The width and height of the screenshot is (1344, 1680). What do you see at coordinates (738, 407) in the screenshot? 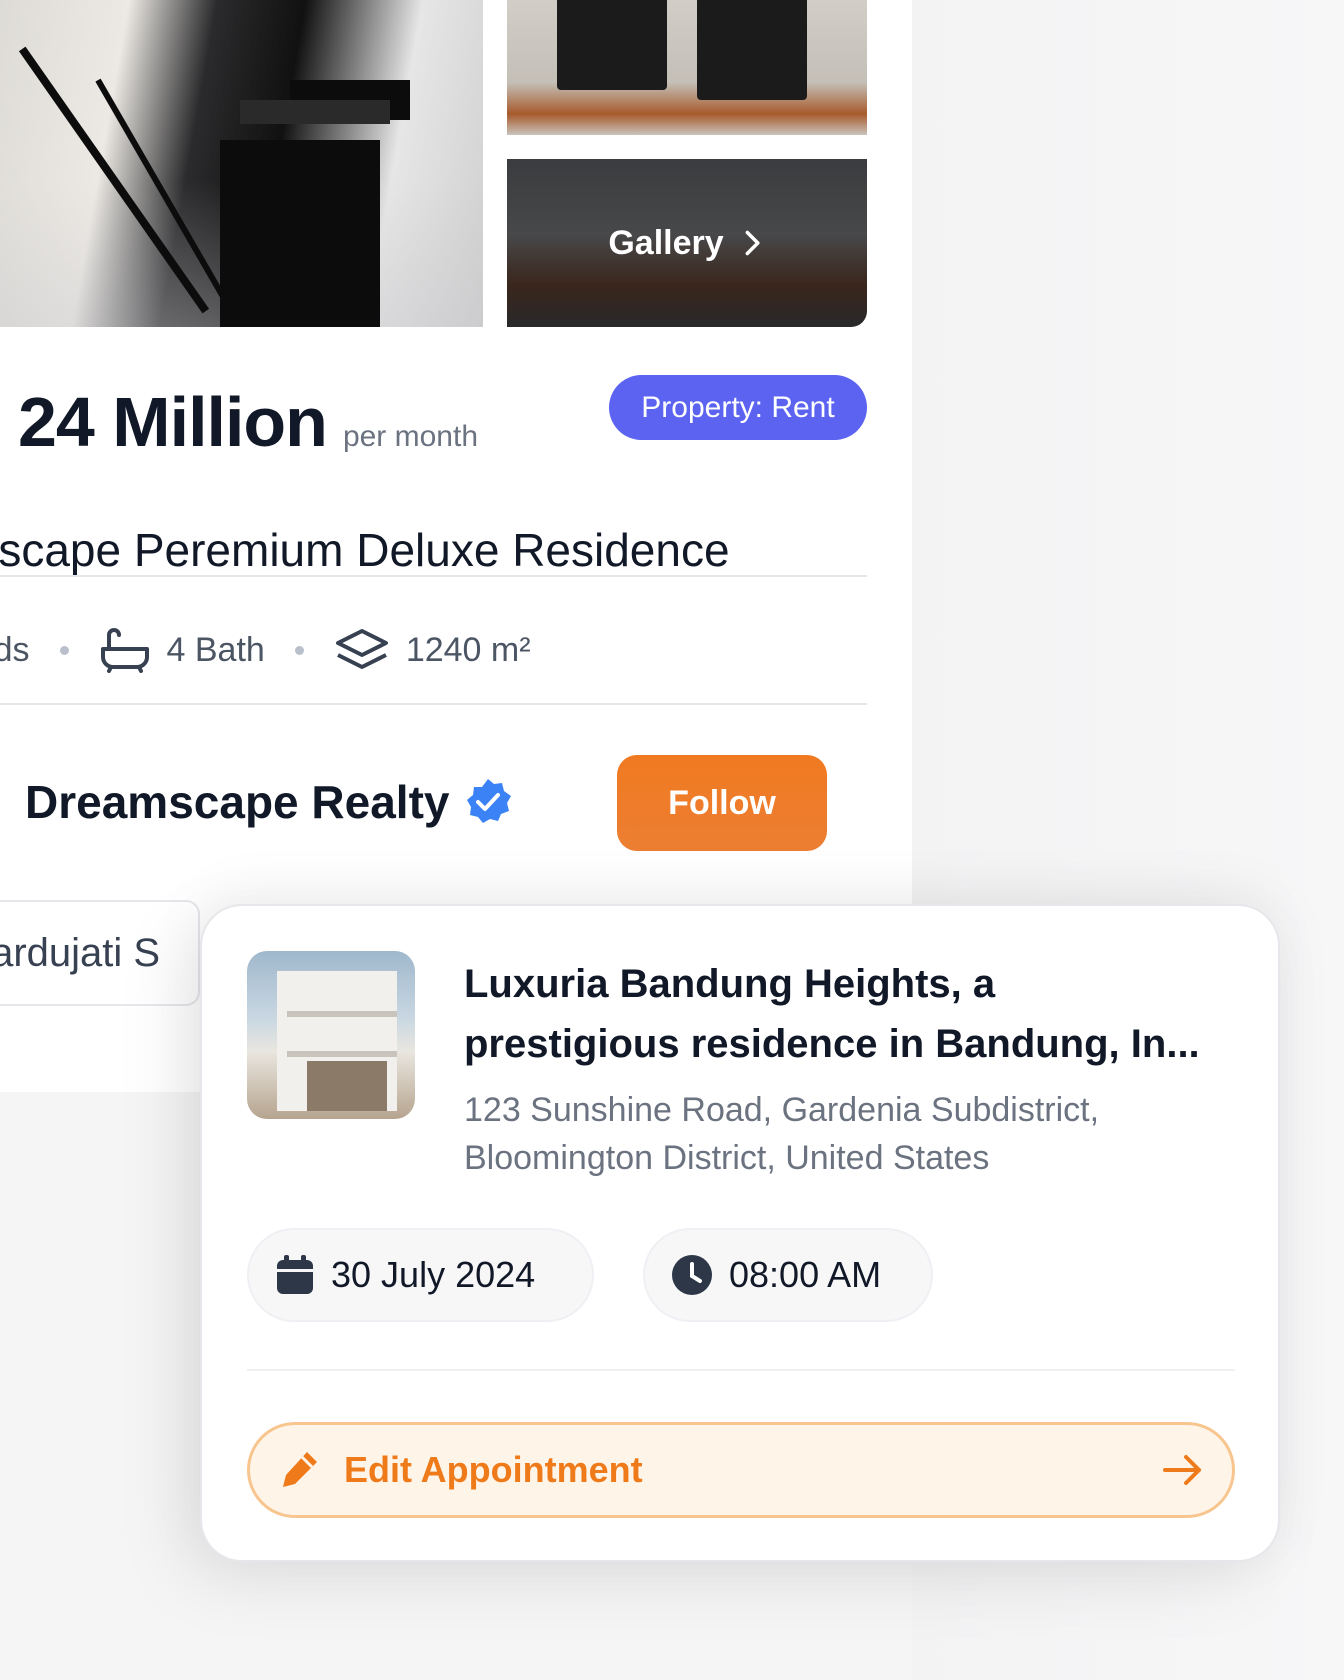
I see `status-badge: Property: Rent` at bounding box center [738, 407].